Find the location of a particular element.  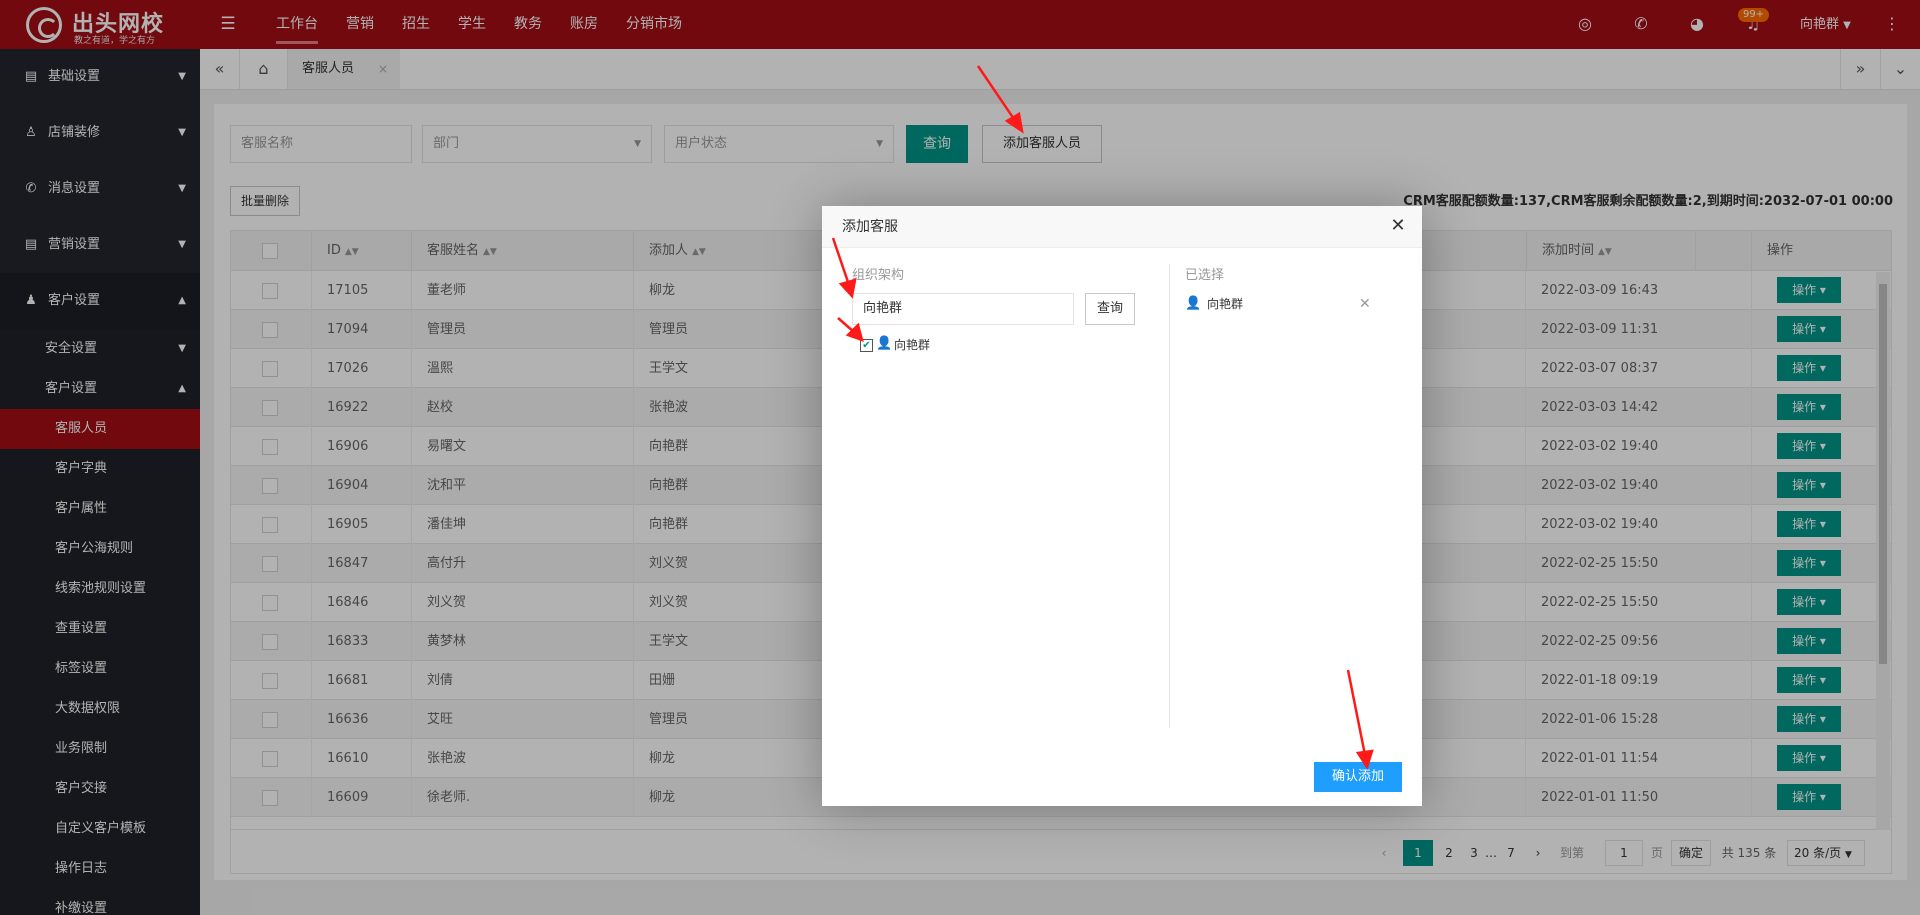

confirm-add-button: 确认添加 is located at coordinates (1358, 777).